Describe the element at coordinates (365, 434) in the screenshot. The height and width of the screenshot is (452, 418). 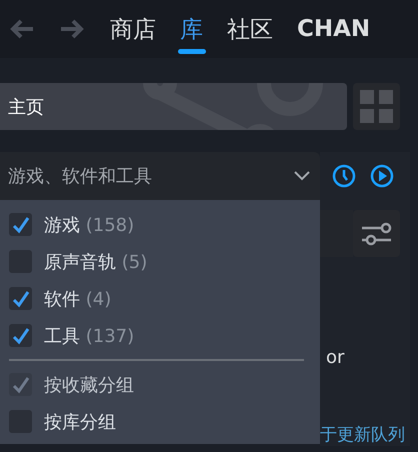
I see `update-queue-link: 于更新队列` at that location.